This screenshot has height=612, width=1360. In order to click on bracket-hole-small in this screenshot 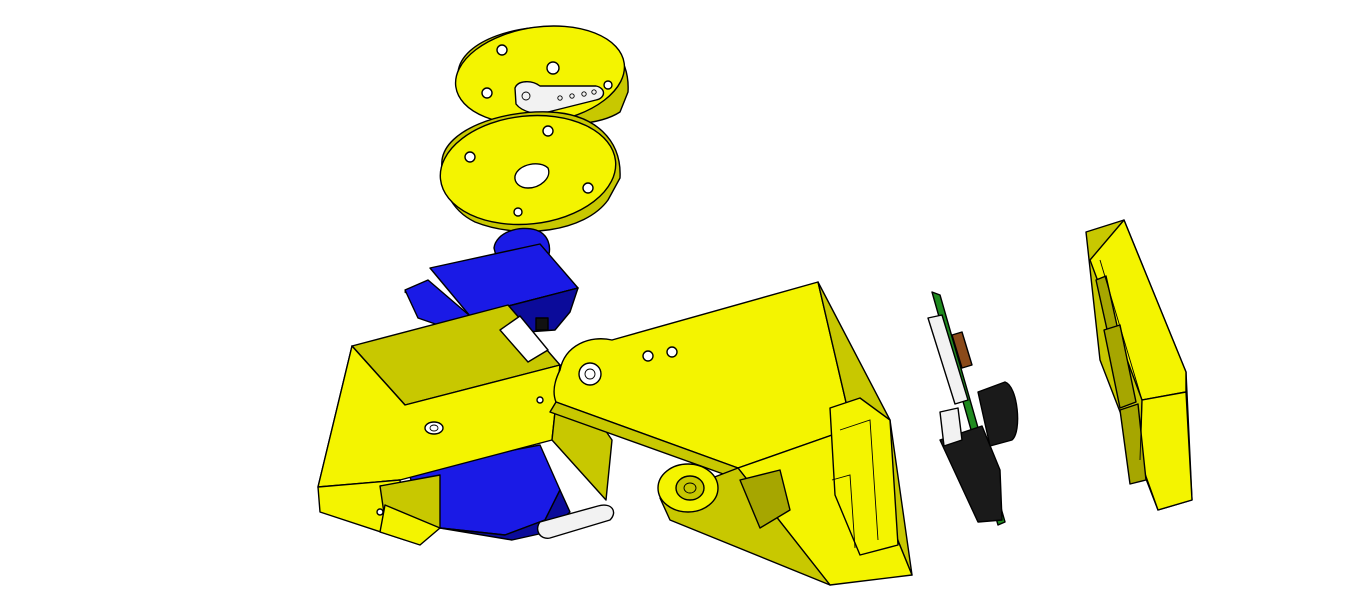, I will do `click(540, 400)`.